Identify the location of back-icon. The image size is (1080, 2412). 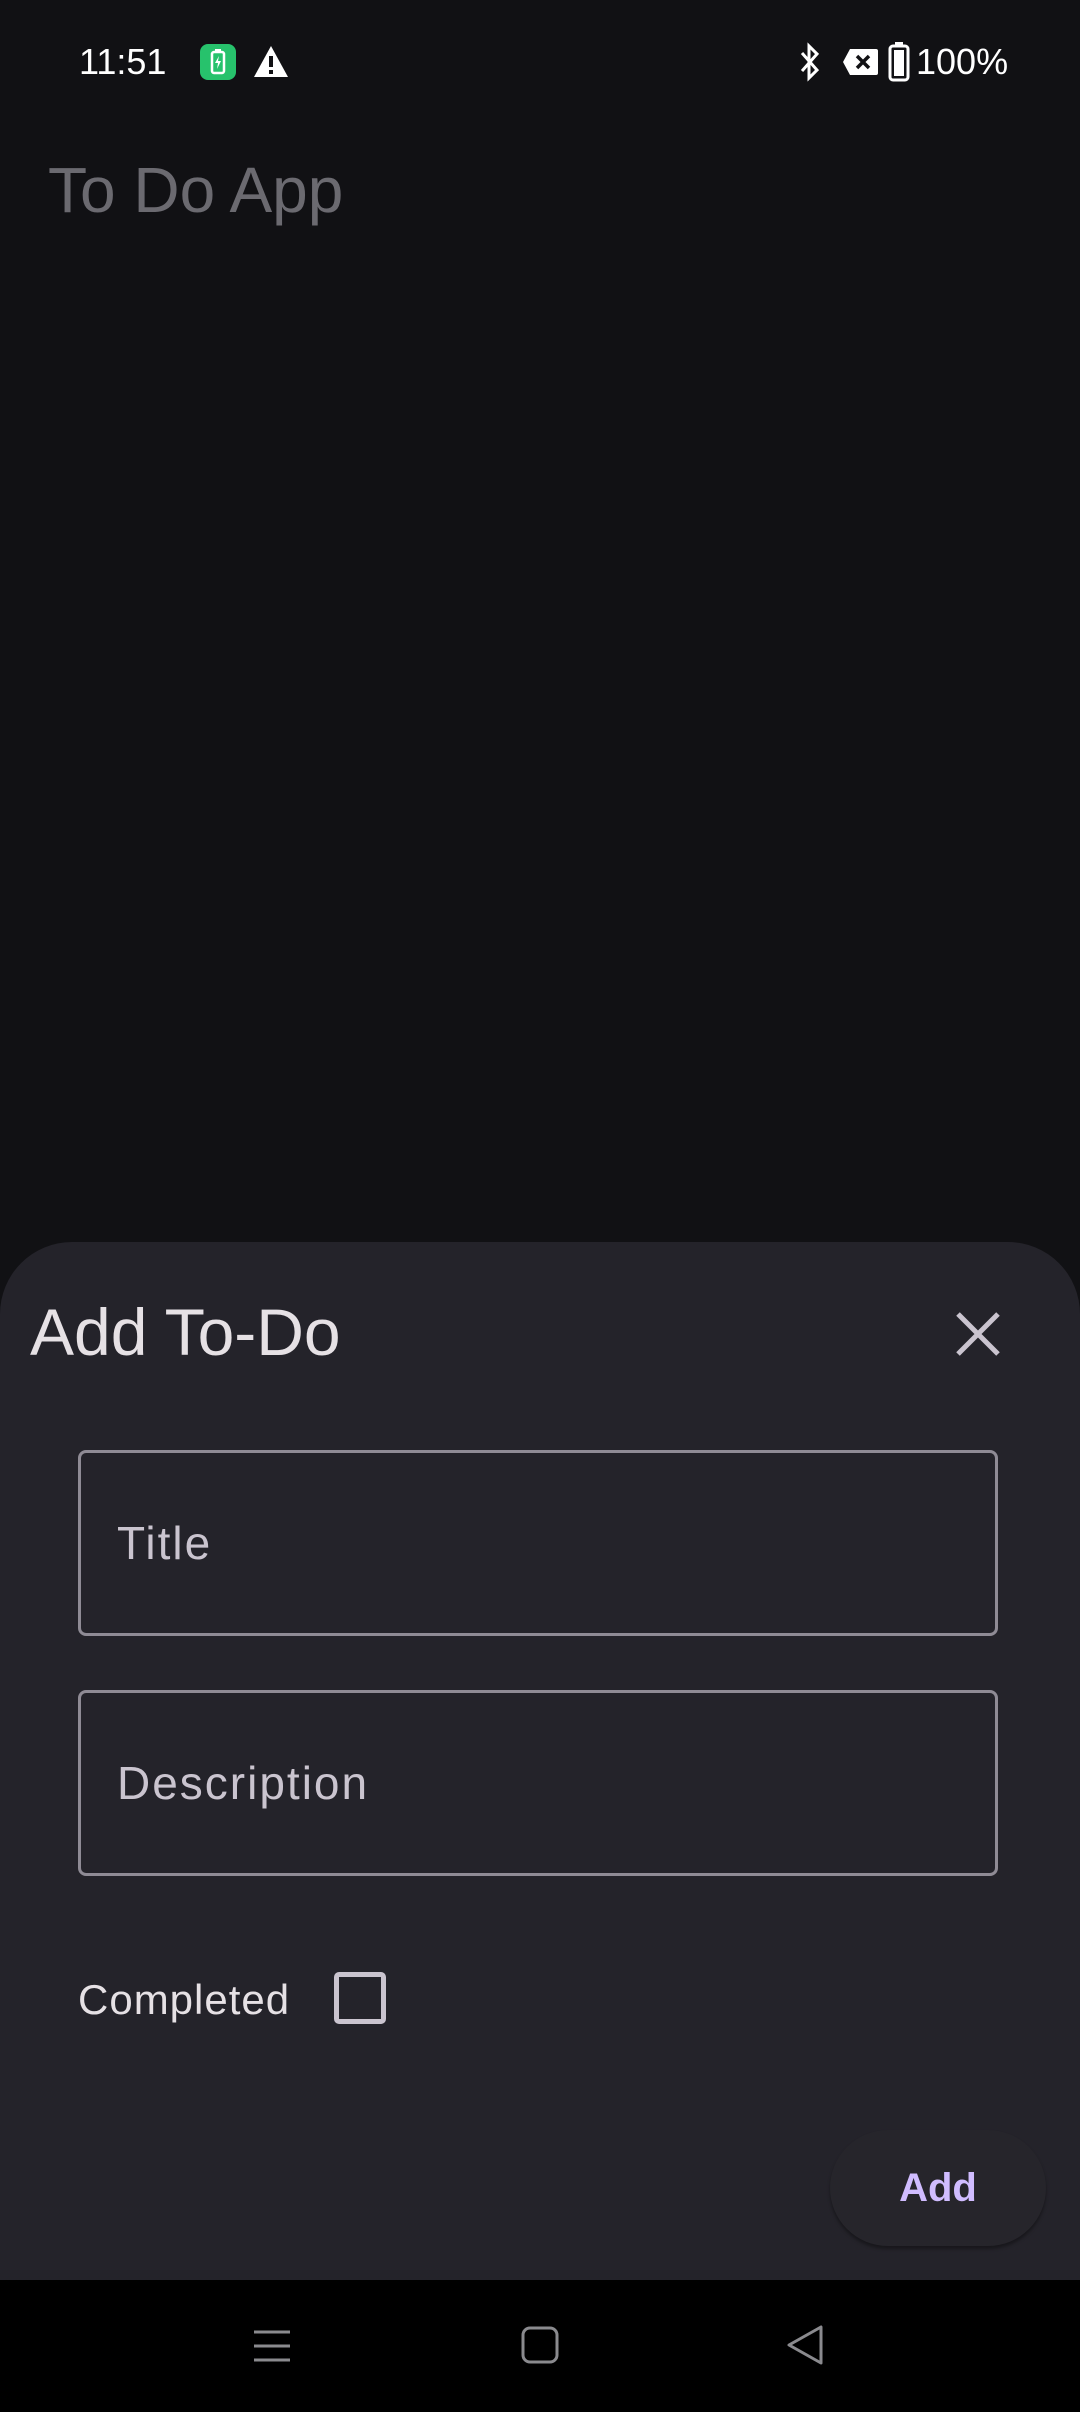
(805, 2345).